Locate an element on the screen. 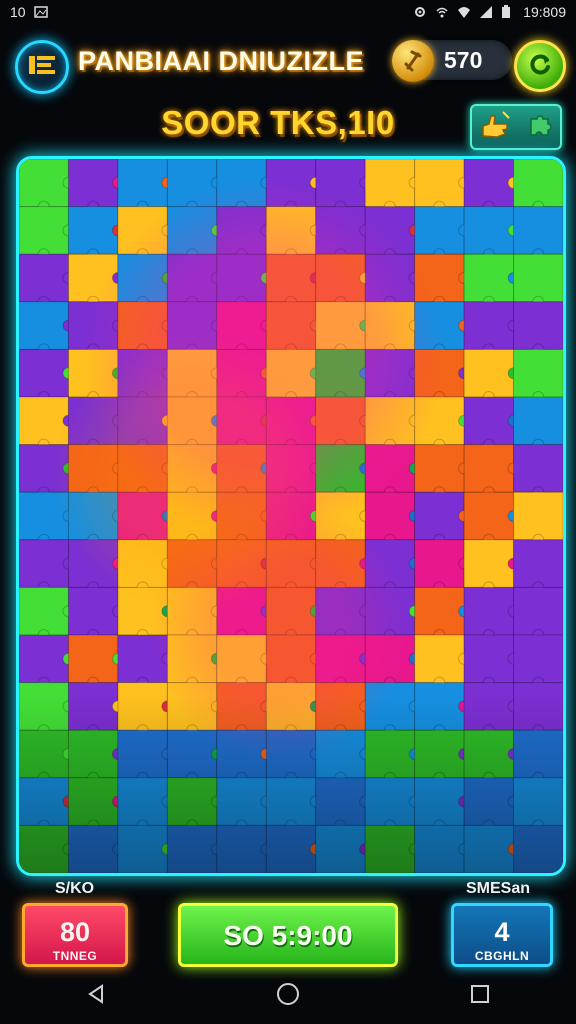 The height and width of the screenshot is (1024, 576). back-icon is located at coordinates (96, 996).